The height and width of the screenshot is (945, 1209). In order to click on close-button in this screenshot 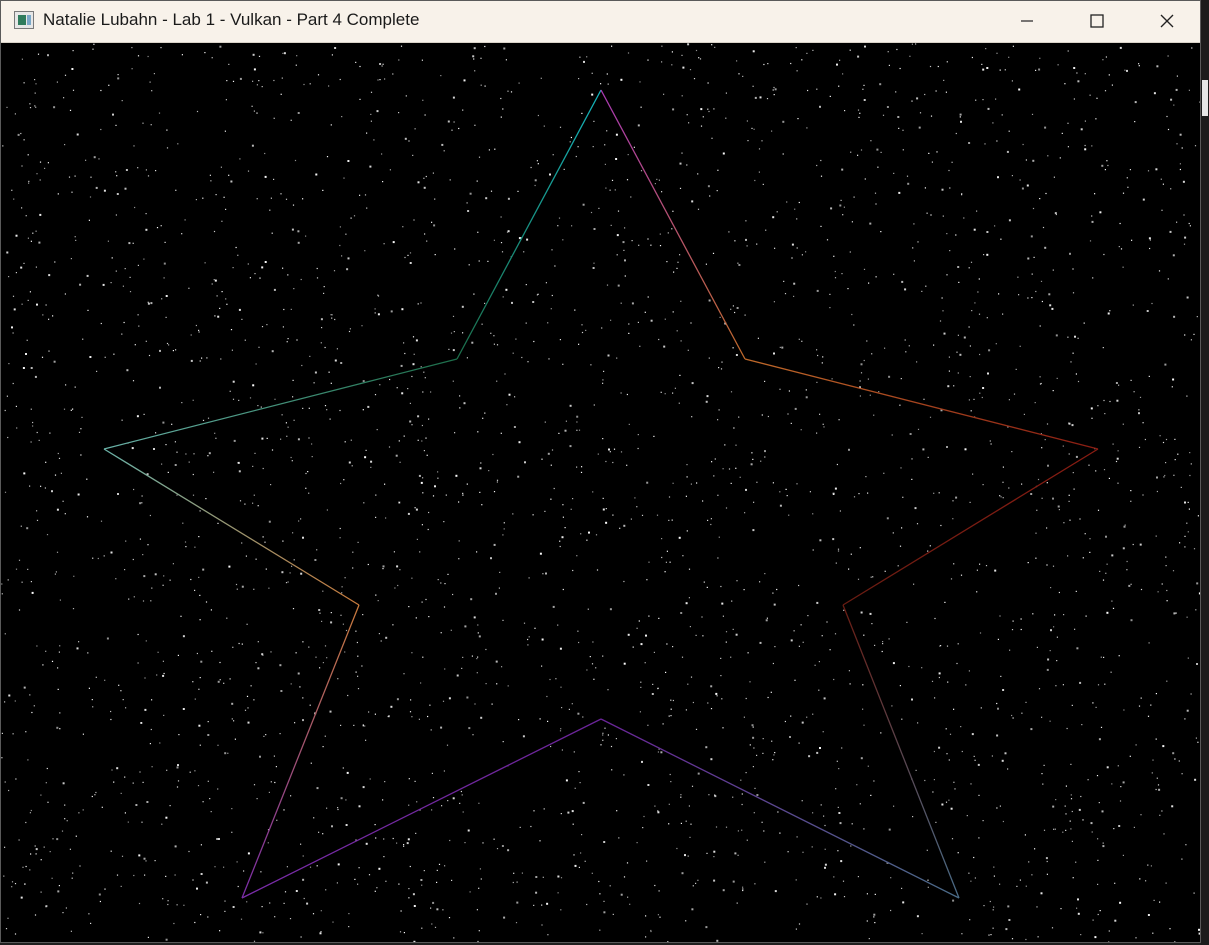, I will do `click(1166, 21)`.